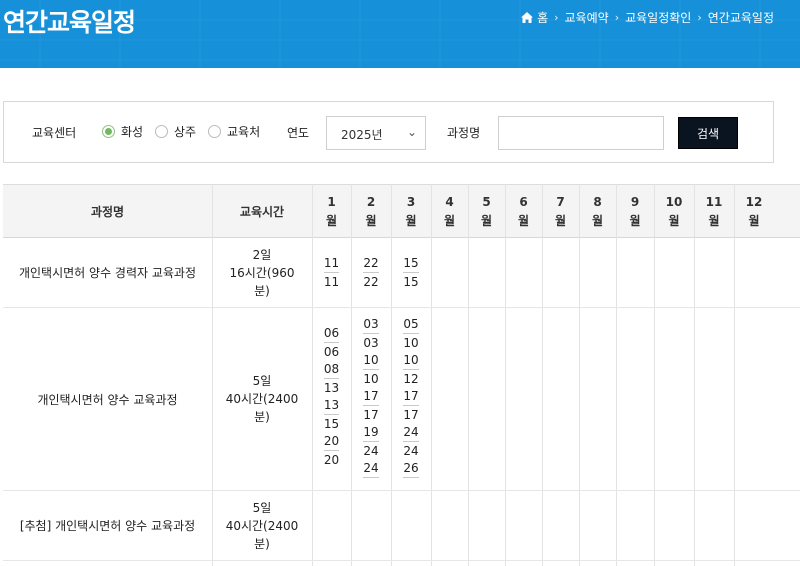 The image size is (800, 566). I want to click on session-dates: 15 15, so click(411, 273).